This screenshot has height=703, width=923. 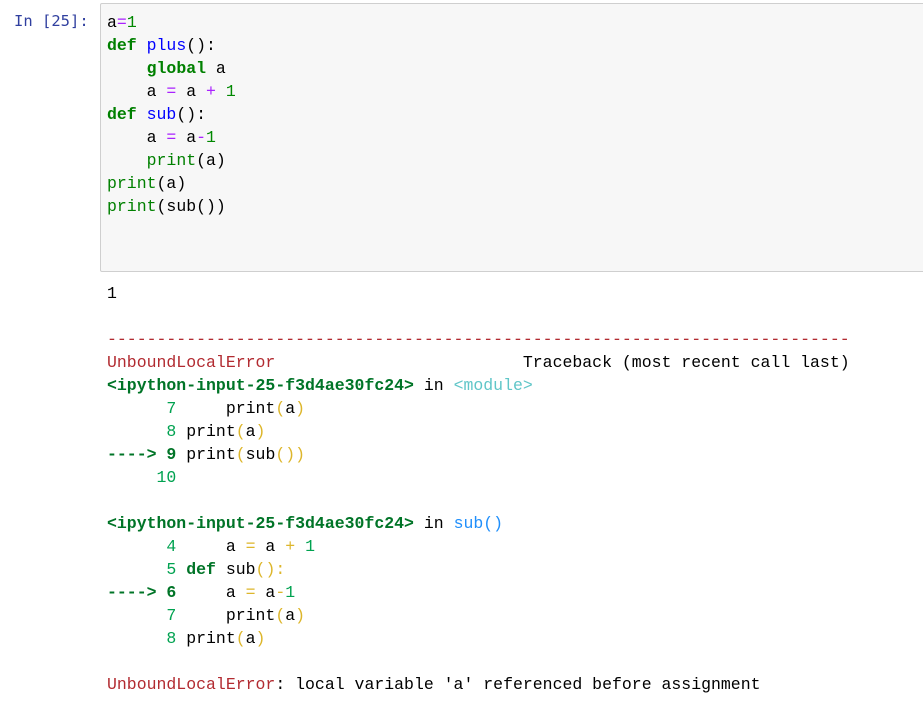 What do you see at coordinates (142, 569) in the screenshot?
I see `frame-2-line-5-marker: 5` at bounding box center [142, 569].